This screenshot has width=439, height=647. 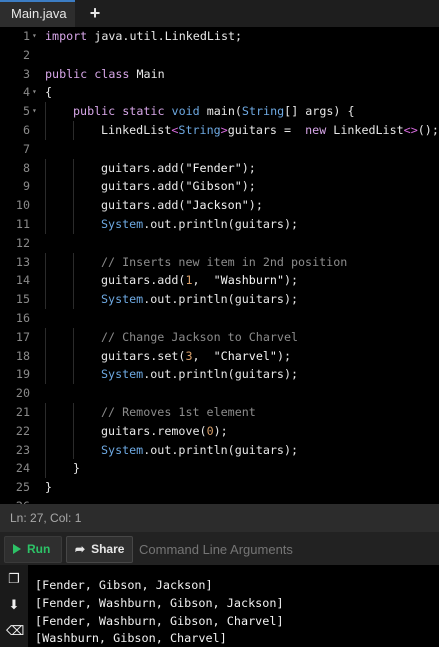 I want to click on code-text: public static void main(String[] args) {, so click(x=214, y=111).